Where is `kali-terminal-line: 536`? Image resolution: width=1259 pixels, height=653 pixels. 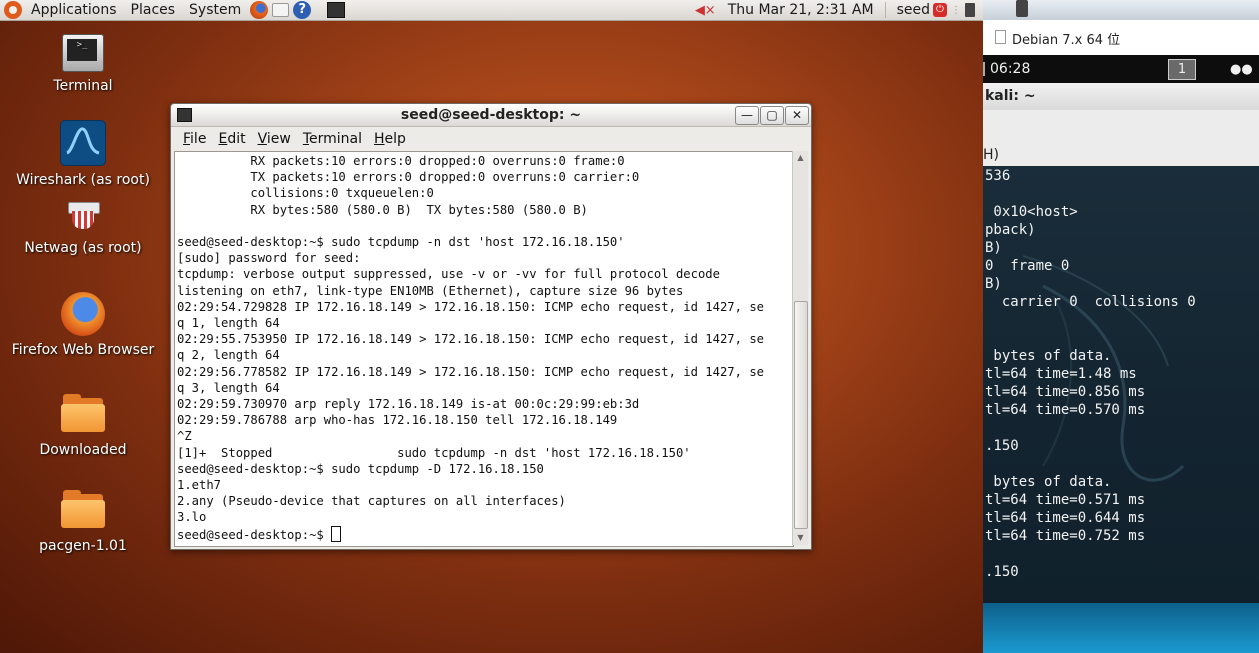
kali-terminal-line: 536 is located at coordinates (998, 176).